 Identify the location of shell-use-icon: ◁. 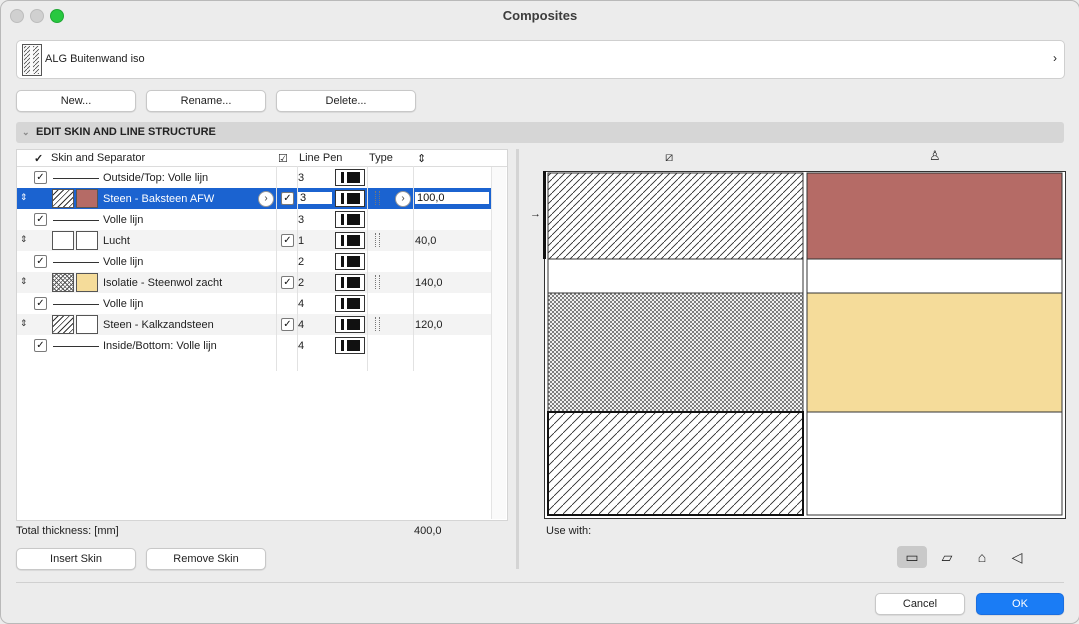
(1017, 557).